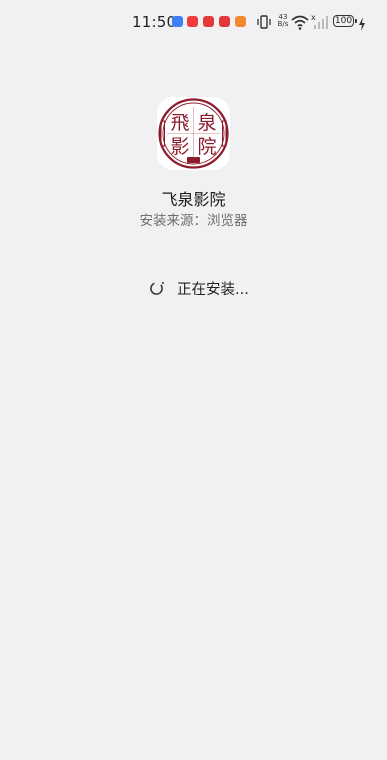  What do you see at coordinates (313, 17) in the screenshot?
I see `svg-text: x` at bounding box center [313, 17].